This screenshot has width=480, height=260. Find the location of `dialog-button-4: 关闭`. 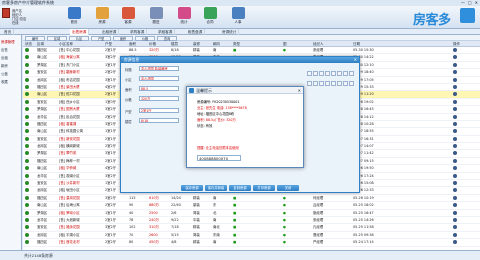

dialog-button-4: 关闭 is located at coordinates (288, 188).